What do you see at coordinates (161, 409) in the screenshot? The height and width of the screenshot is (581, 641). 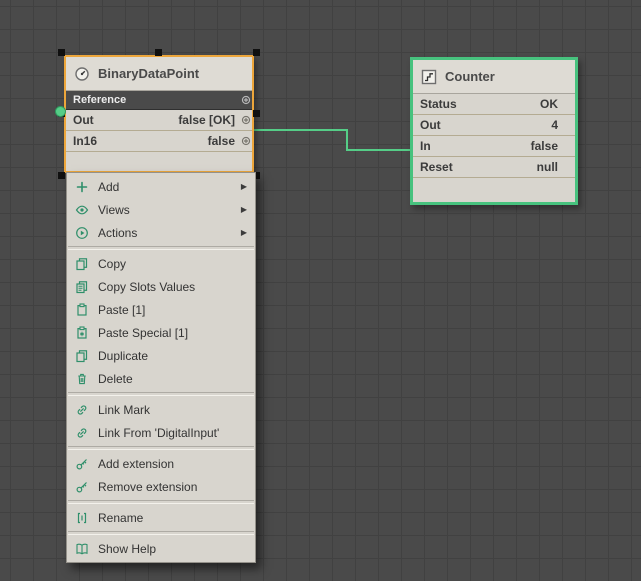 I see `menu-item-link-mark: Link Mark` at bounding box center [161, 409].